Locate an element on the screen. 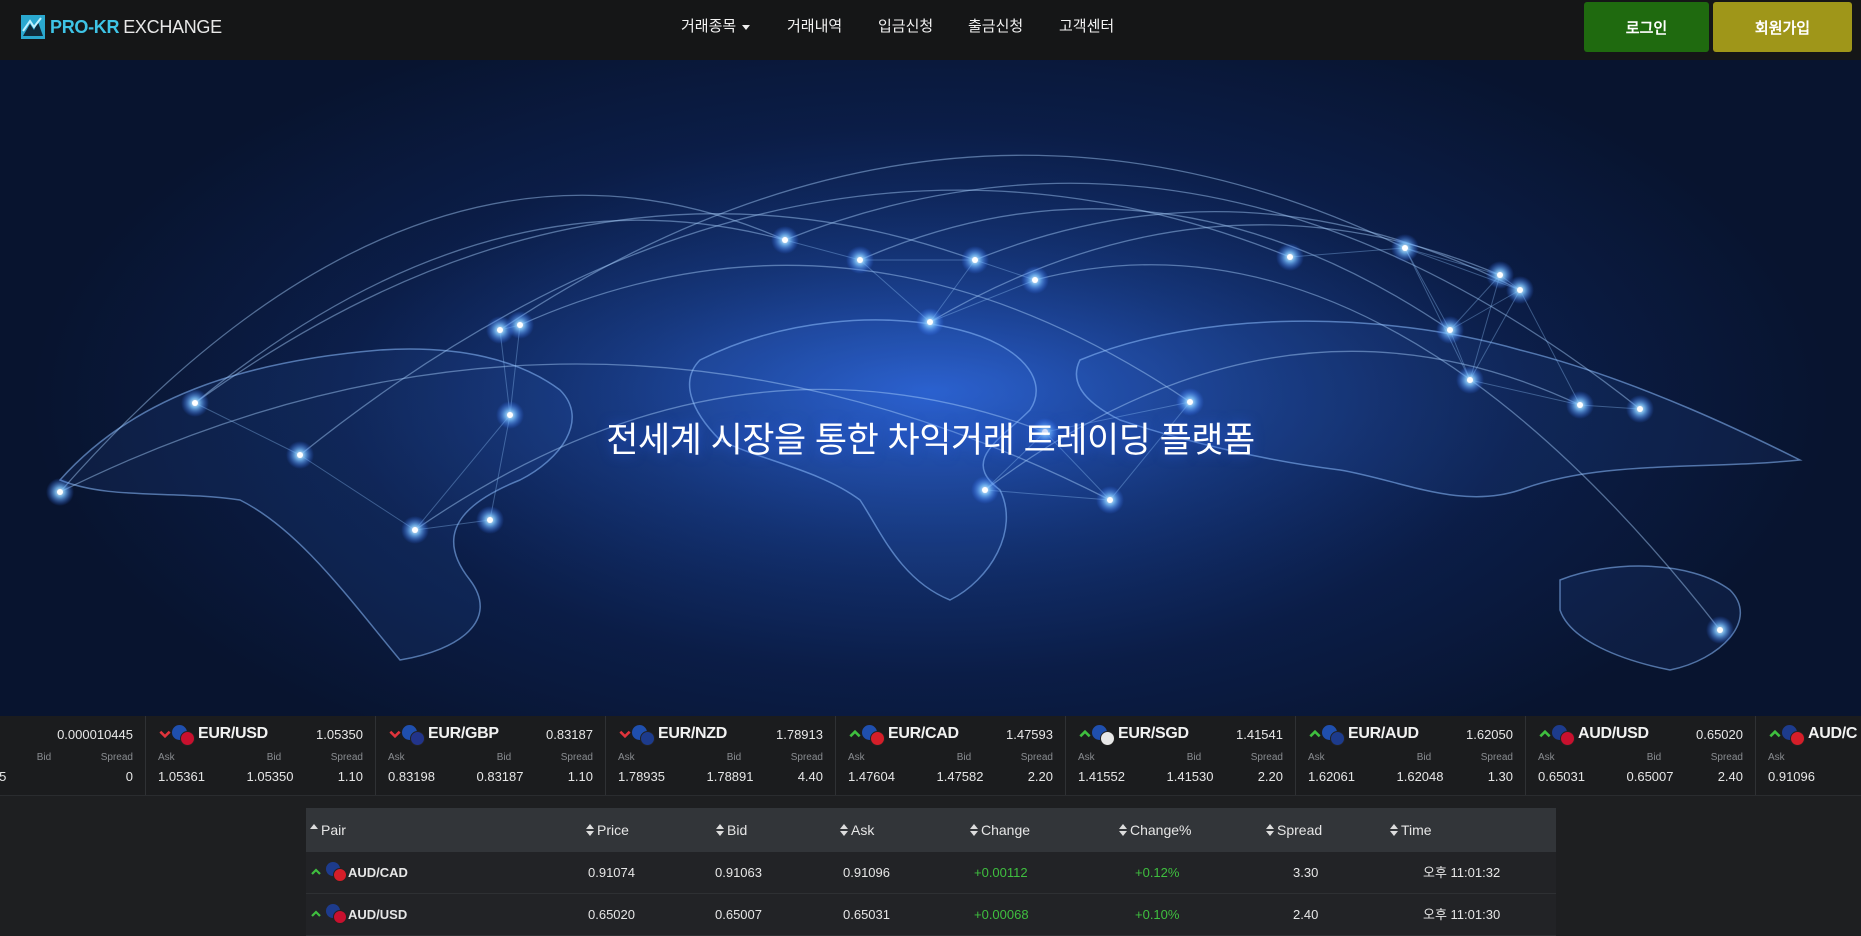  bid-value: 0.9 is located at coordinates (1850, 776).